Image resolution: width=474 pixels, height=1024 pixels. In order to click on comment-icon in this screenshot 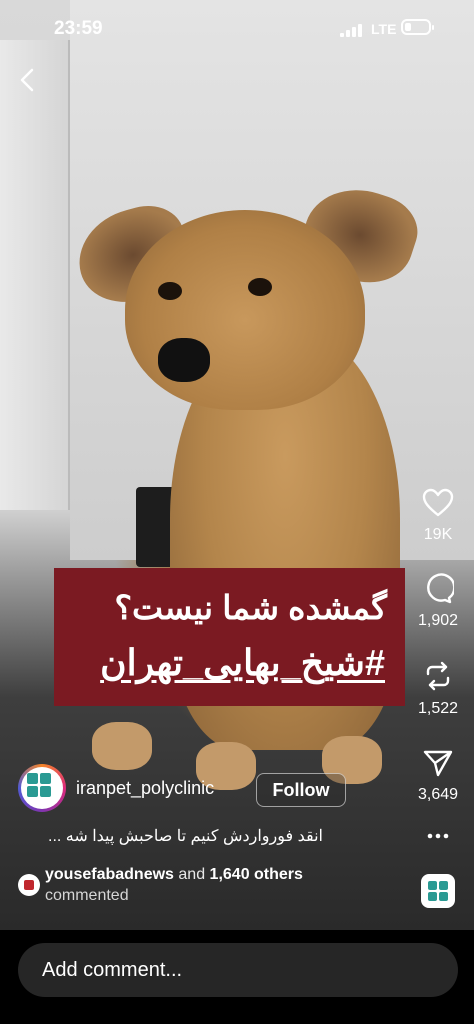, I will do `click(440, 588)`.